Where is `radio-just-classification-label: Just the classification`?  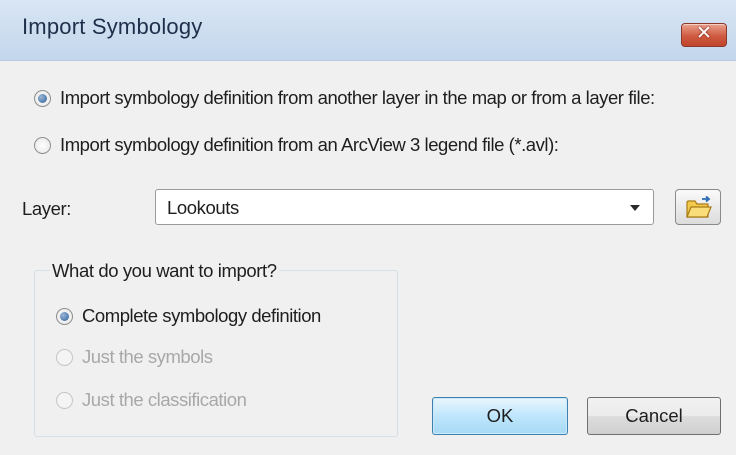
radio-just-classification-label: Just the classification is located at coordinates (164, 399).